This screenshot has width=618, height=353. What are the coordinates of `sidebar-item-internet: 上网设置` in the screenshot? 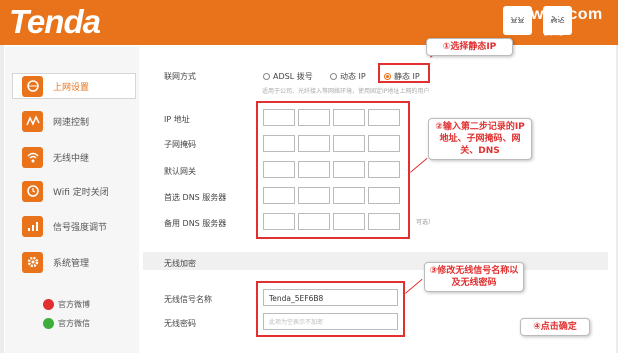 It's located at (74, 86).